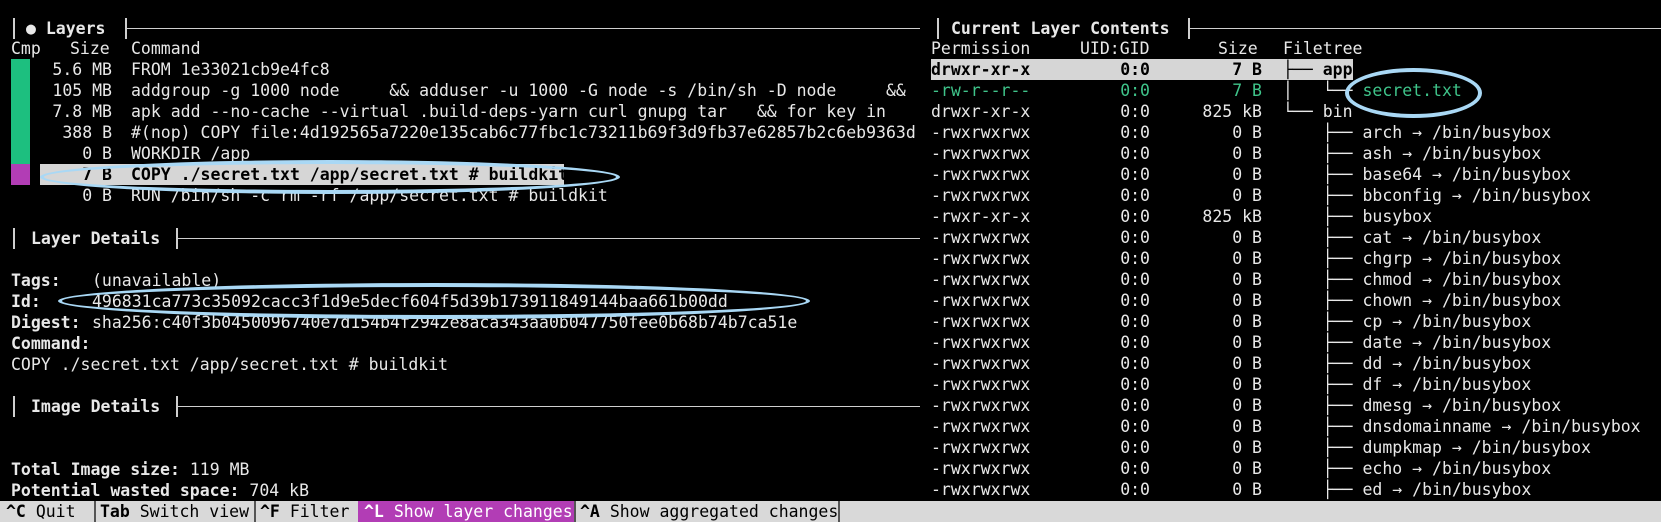  What do you see at coordinates (830, 384) in the screenshot?
I see `filetree-row: -rwxrwxrwx 0:0 0 B ├── df → /bin/busybox` at bounding box center [830, 384].